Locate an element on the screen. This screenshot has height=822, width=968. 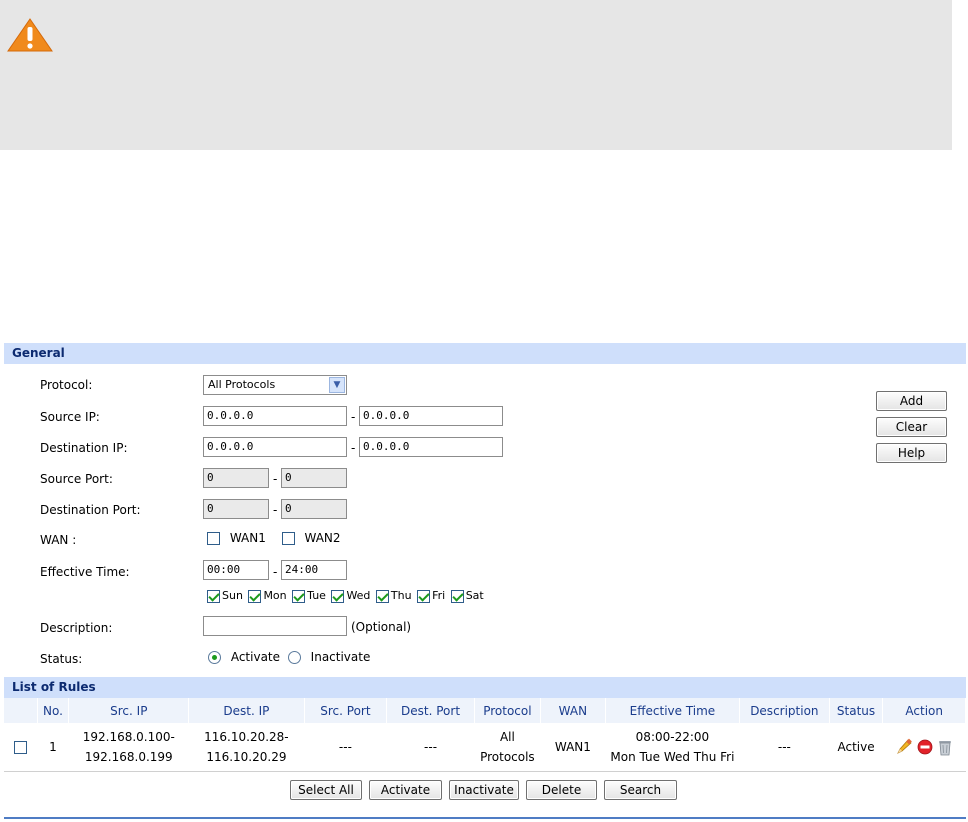
source-ip-label: Source IP: is located at coordinates (70, 417).